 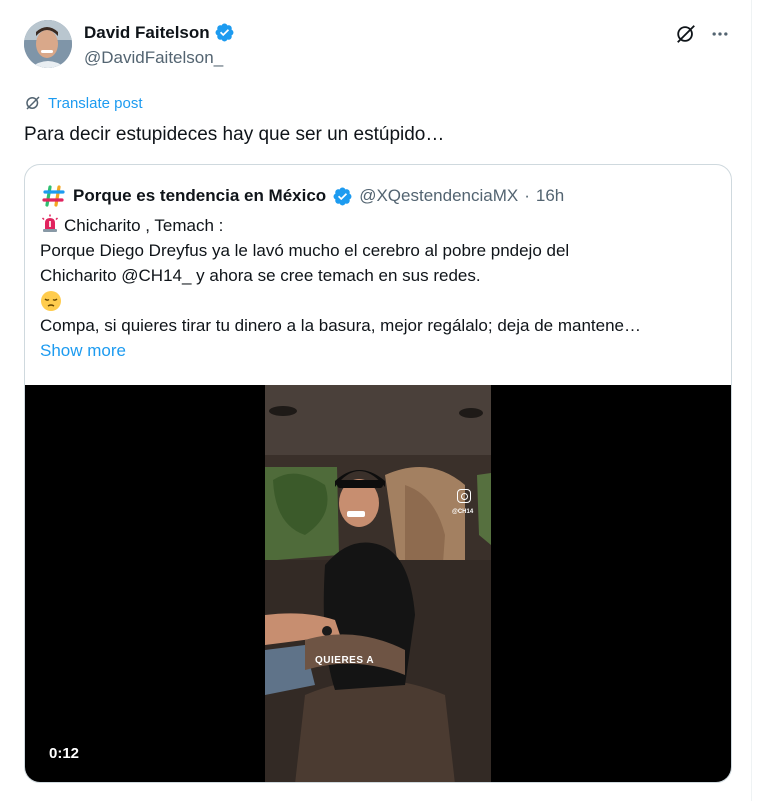 What do you see at coordinates (54, 196) in the screenshot?
I see `hashtag-logo-icon` at bounding box center [54, 196].